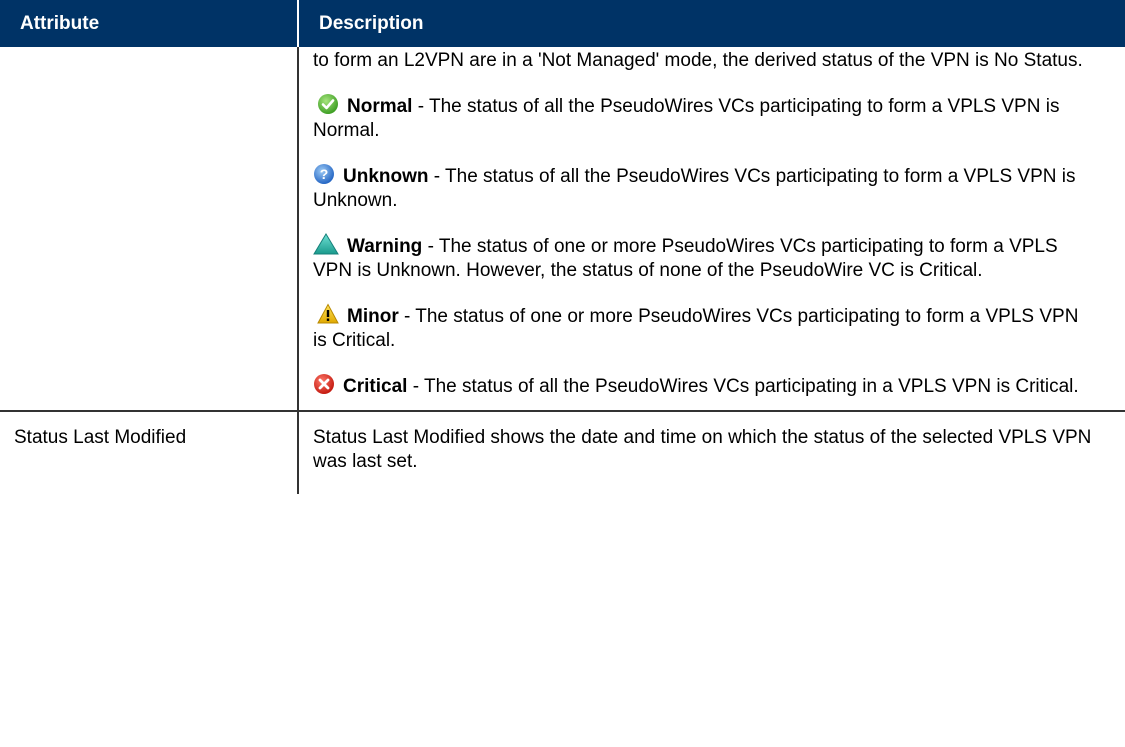 This screenshot has width=1125, height=747. Describe the element at coordinates (149, 229) in the screenshot. I see `attribute-cell` at that location.